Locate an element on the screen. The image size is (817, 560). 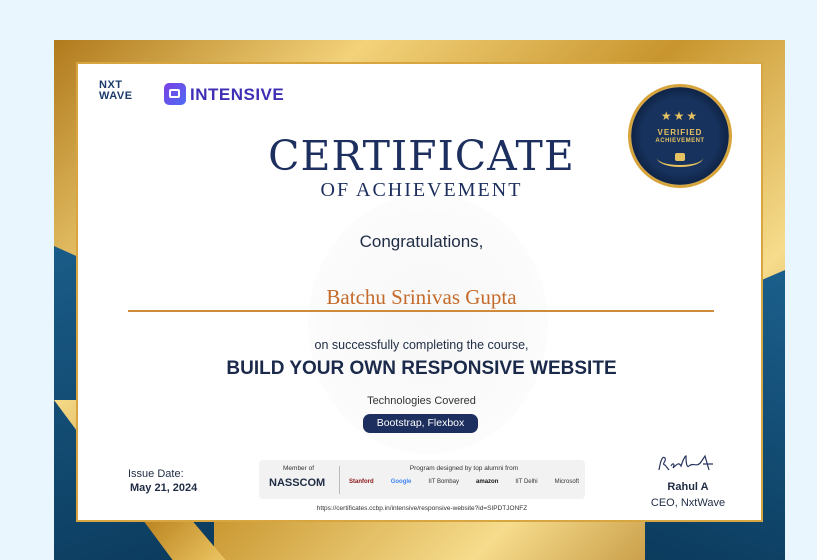
nxtwave-logo-line2: WAVE is located at coordinates (116, 96).